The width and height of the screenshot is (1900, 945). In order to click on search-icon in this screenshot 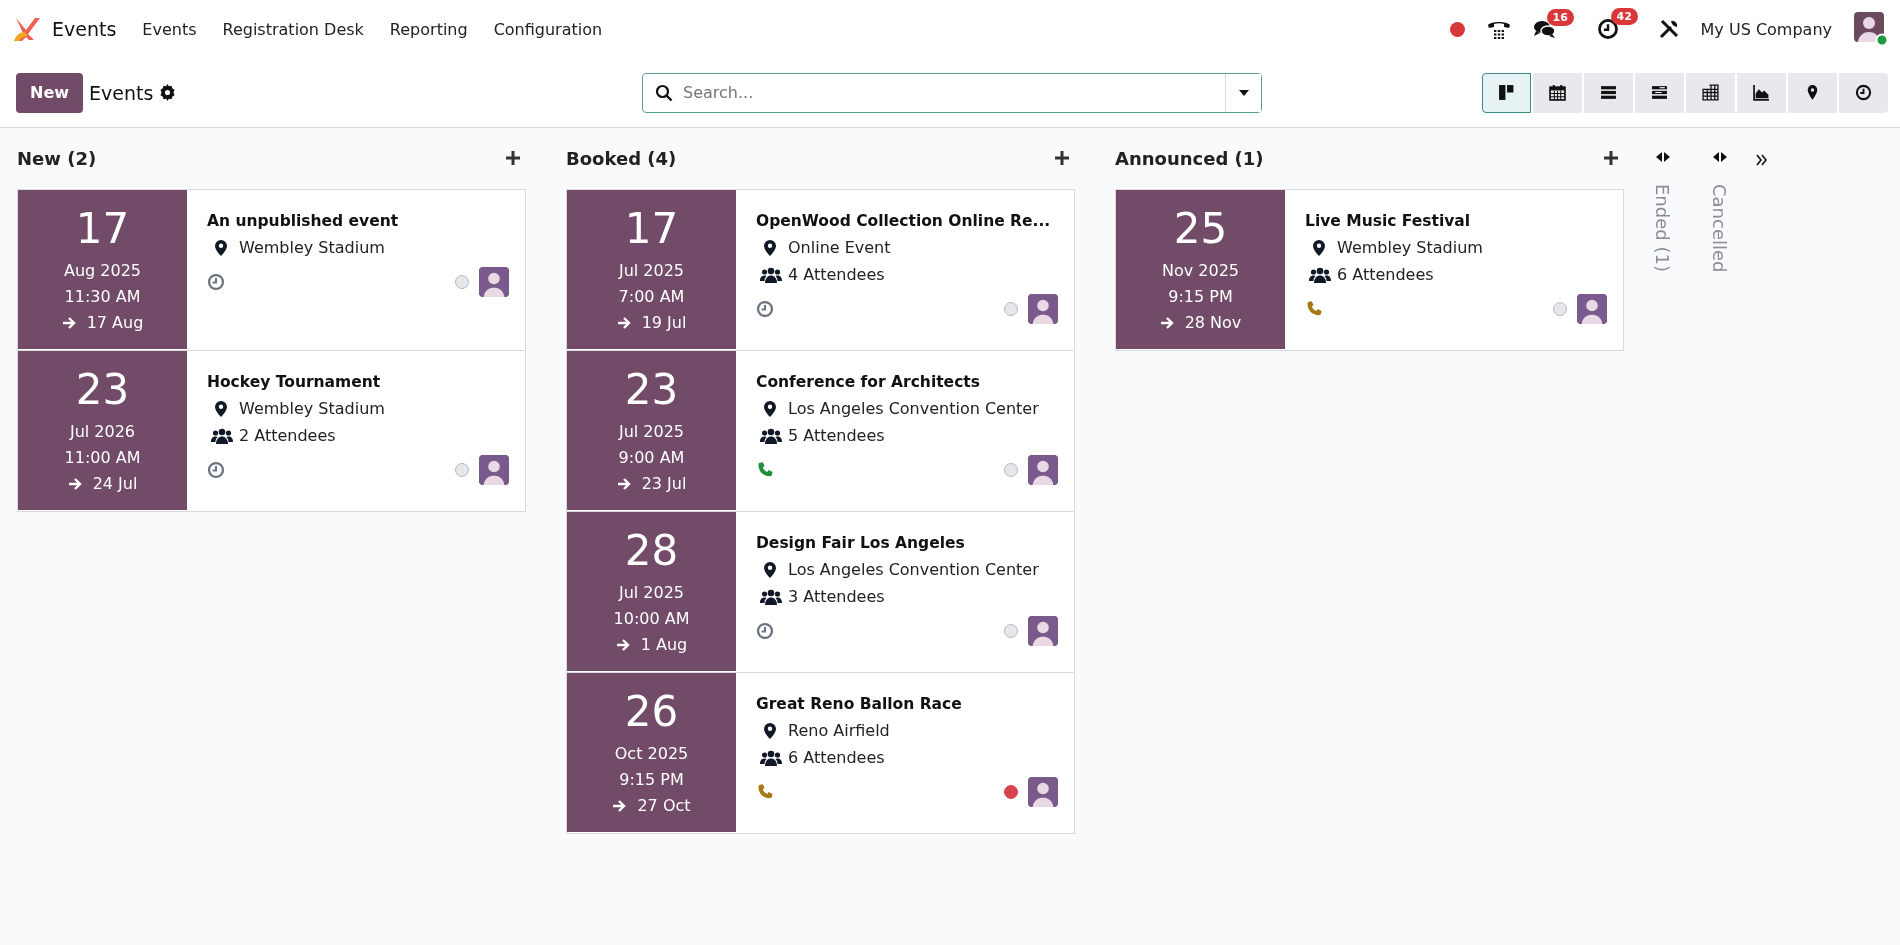, I will do `click(664, 92)`.